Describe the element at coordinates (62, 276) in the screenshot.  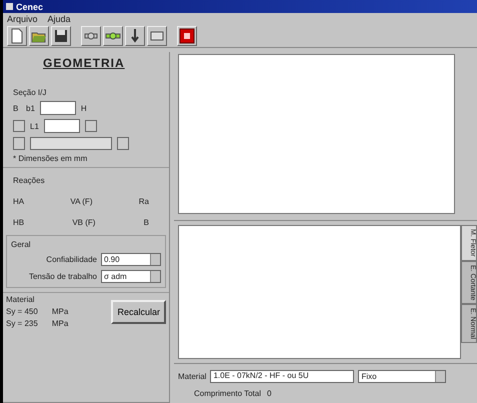
I see `field-label: Tensão de trabalho` at that location.